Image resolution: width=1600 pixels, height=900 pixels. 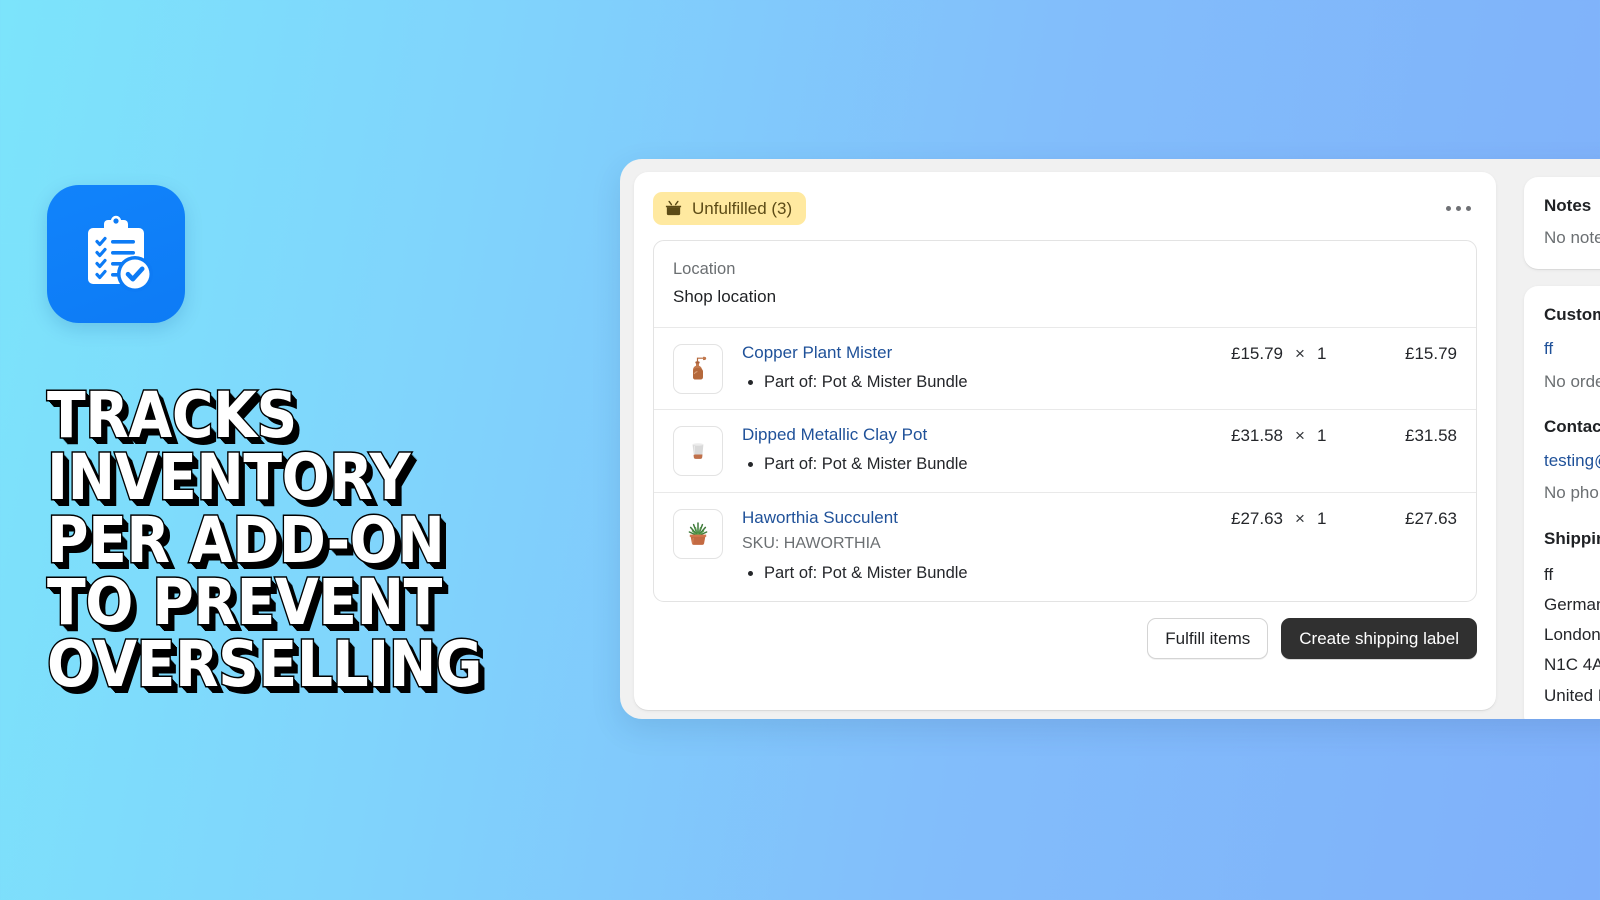 I want to click on shipping-address-line: London, so click(x=1572, y=635).